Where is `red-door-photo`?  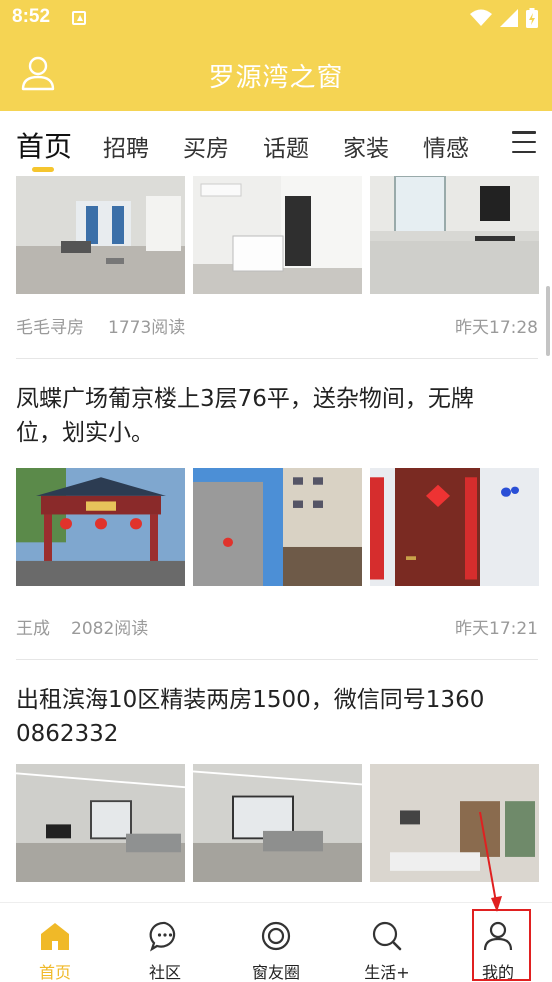
red-door-photo is located at coordinates (454, 527).